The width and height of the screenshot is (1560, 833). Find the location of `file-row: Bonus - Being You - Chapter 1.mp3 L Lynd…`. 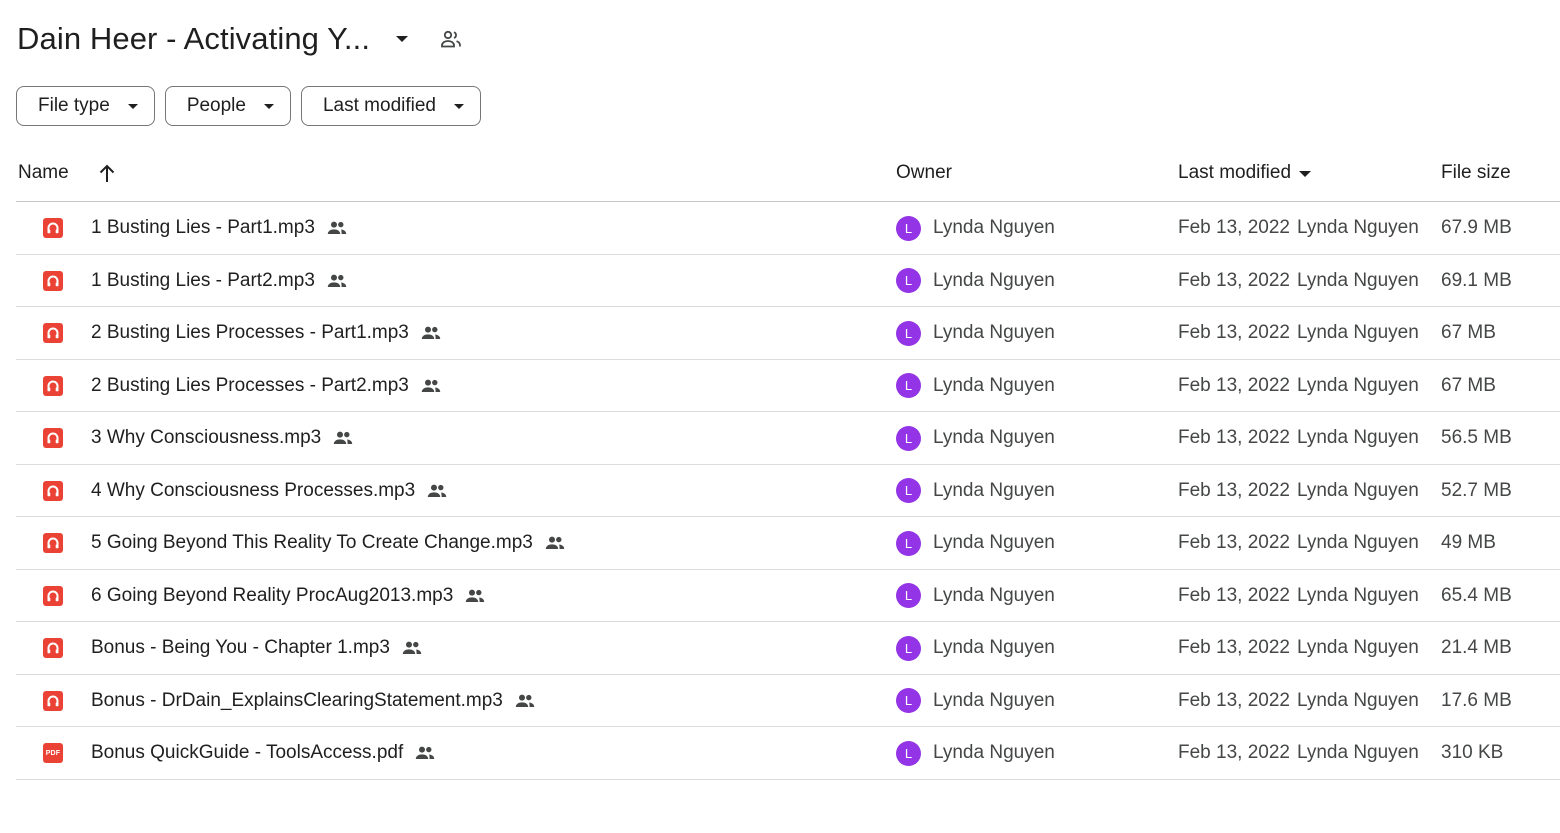

file-row: Bonus - Being You - Chapter 1.mp3 L Lynd… is located at coordinates (788, 648).